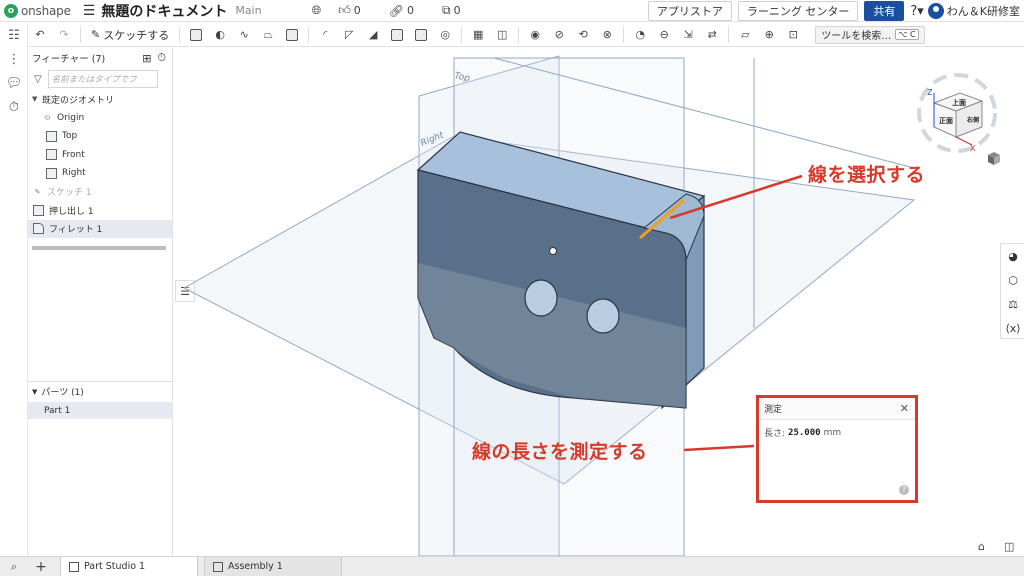  I want to click on replace-face-icon: ⇄, so click(712, 35).